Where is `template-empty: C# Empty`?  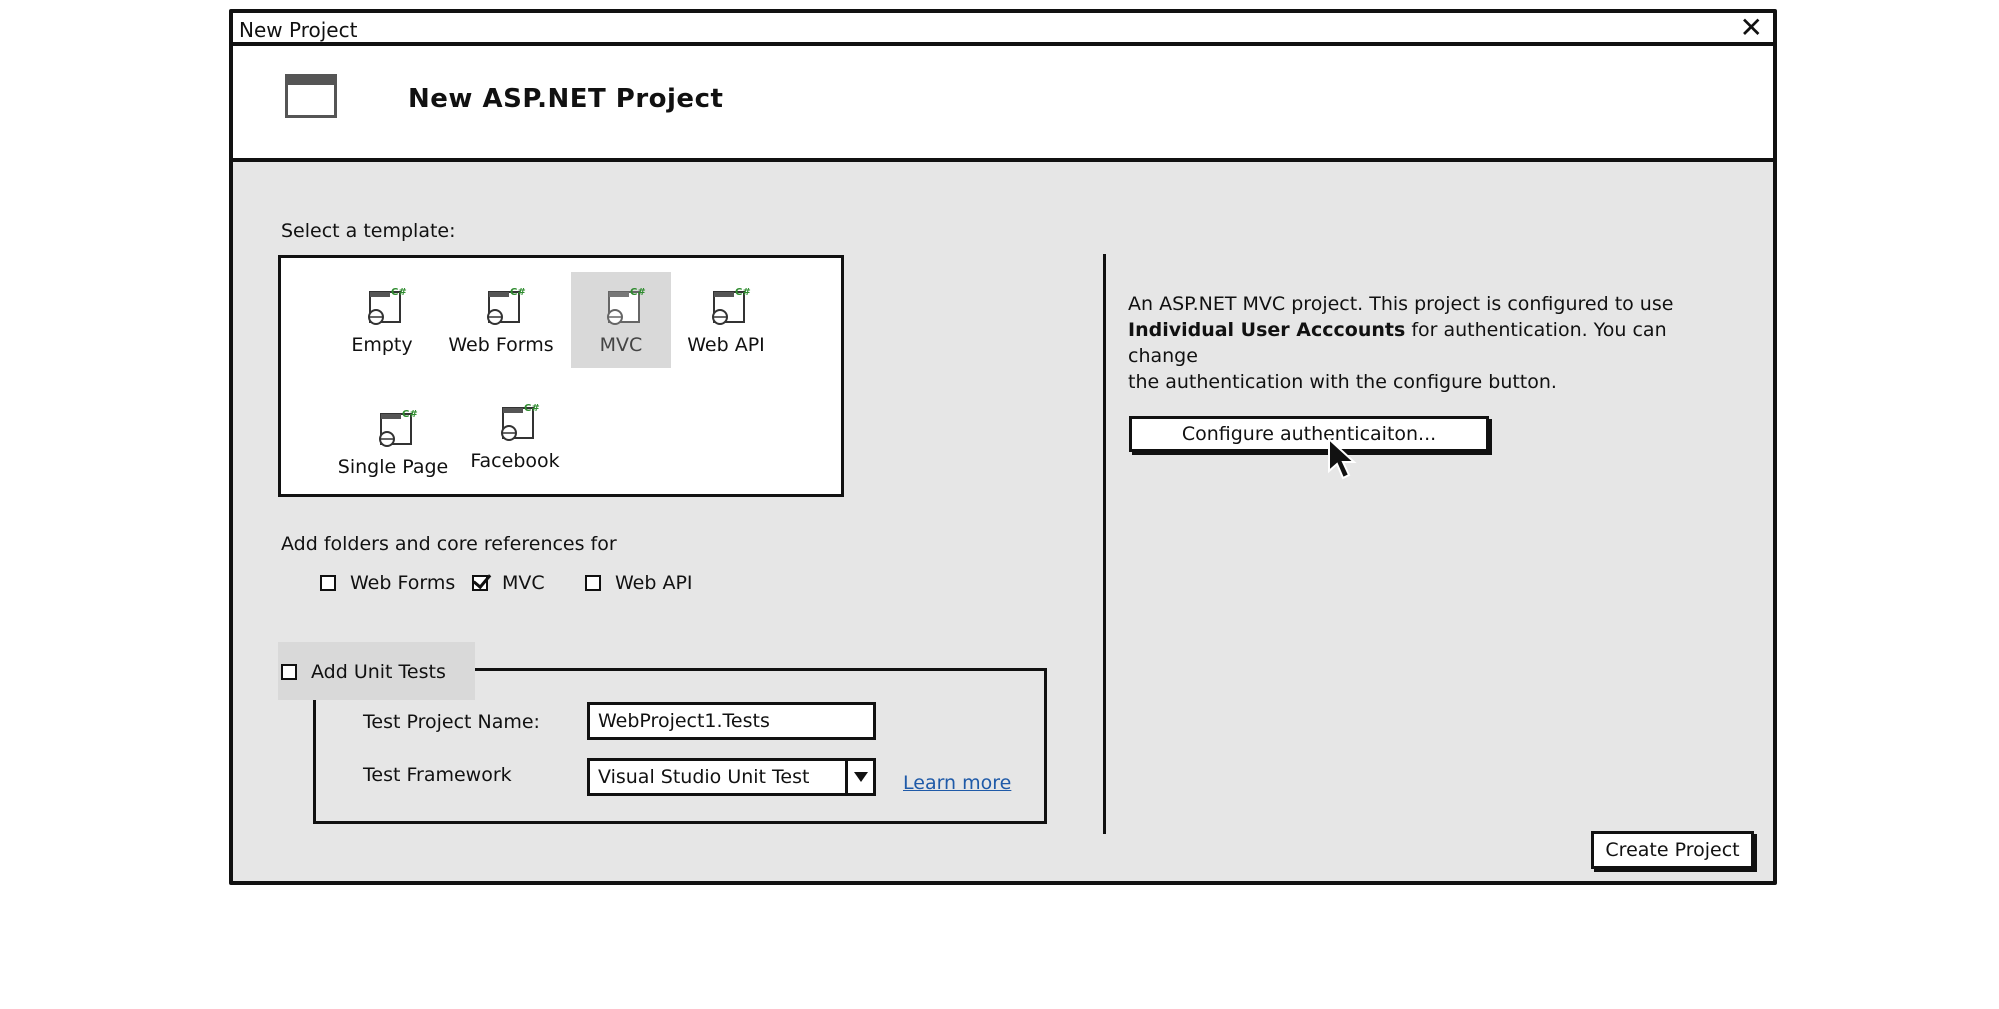 template-empty: C# Empty is located at coordinates (382, 320).